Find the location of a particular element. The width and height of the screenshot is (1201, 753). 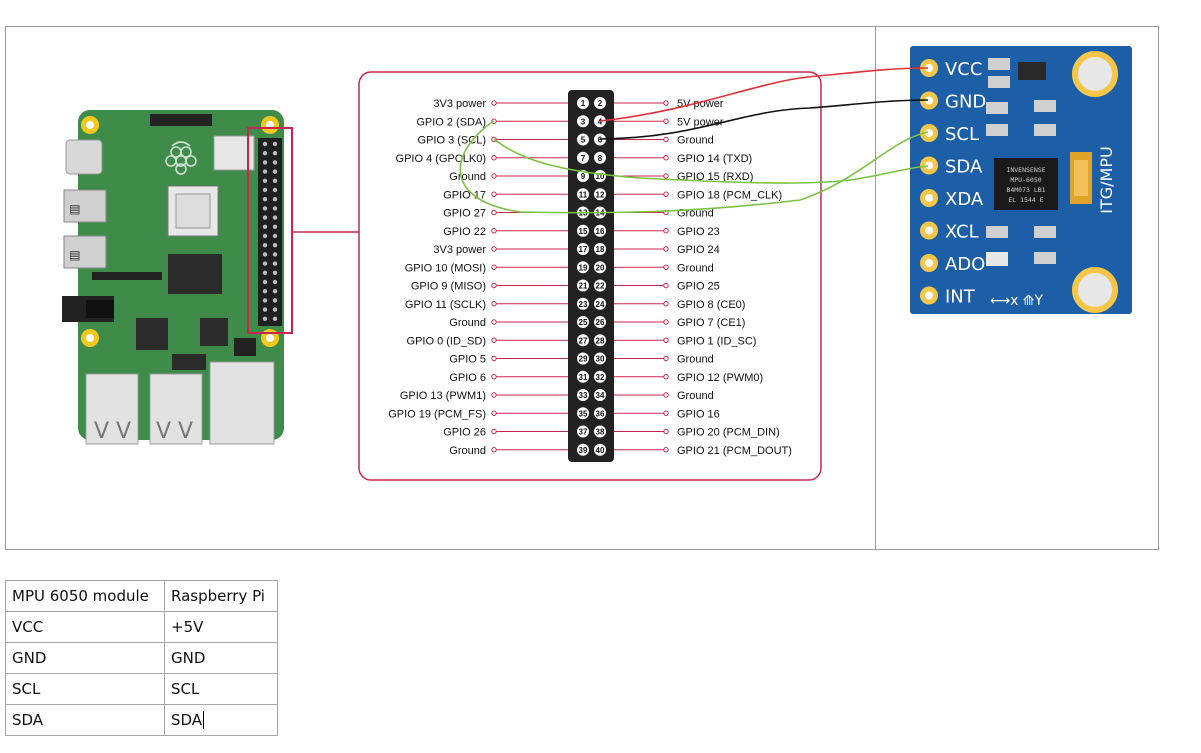

pin-number-right: 8 is located at coordinates (600, 158).